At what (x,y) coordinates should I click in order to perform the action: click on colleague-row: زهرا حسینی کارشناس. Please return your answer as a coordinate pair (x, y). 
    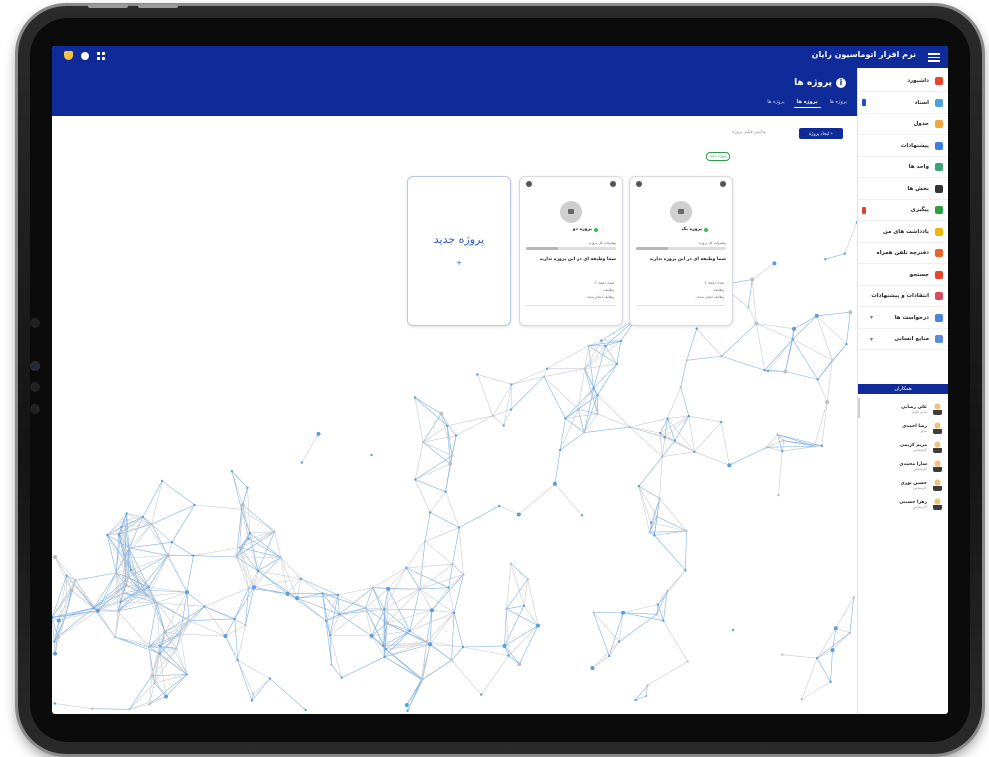
    Looking at the image, I should click on (903, 504).